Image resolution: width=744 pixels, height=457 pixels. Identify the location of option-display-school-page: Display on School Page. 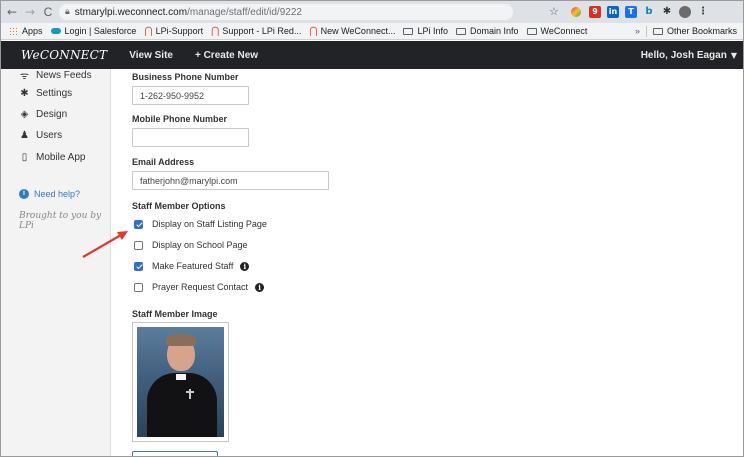
(191, 245).